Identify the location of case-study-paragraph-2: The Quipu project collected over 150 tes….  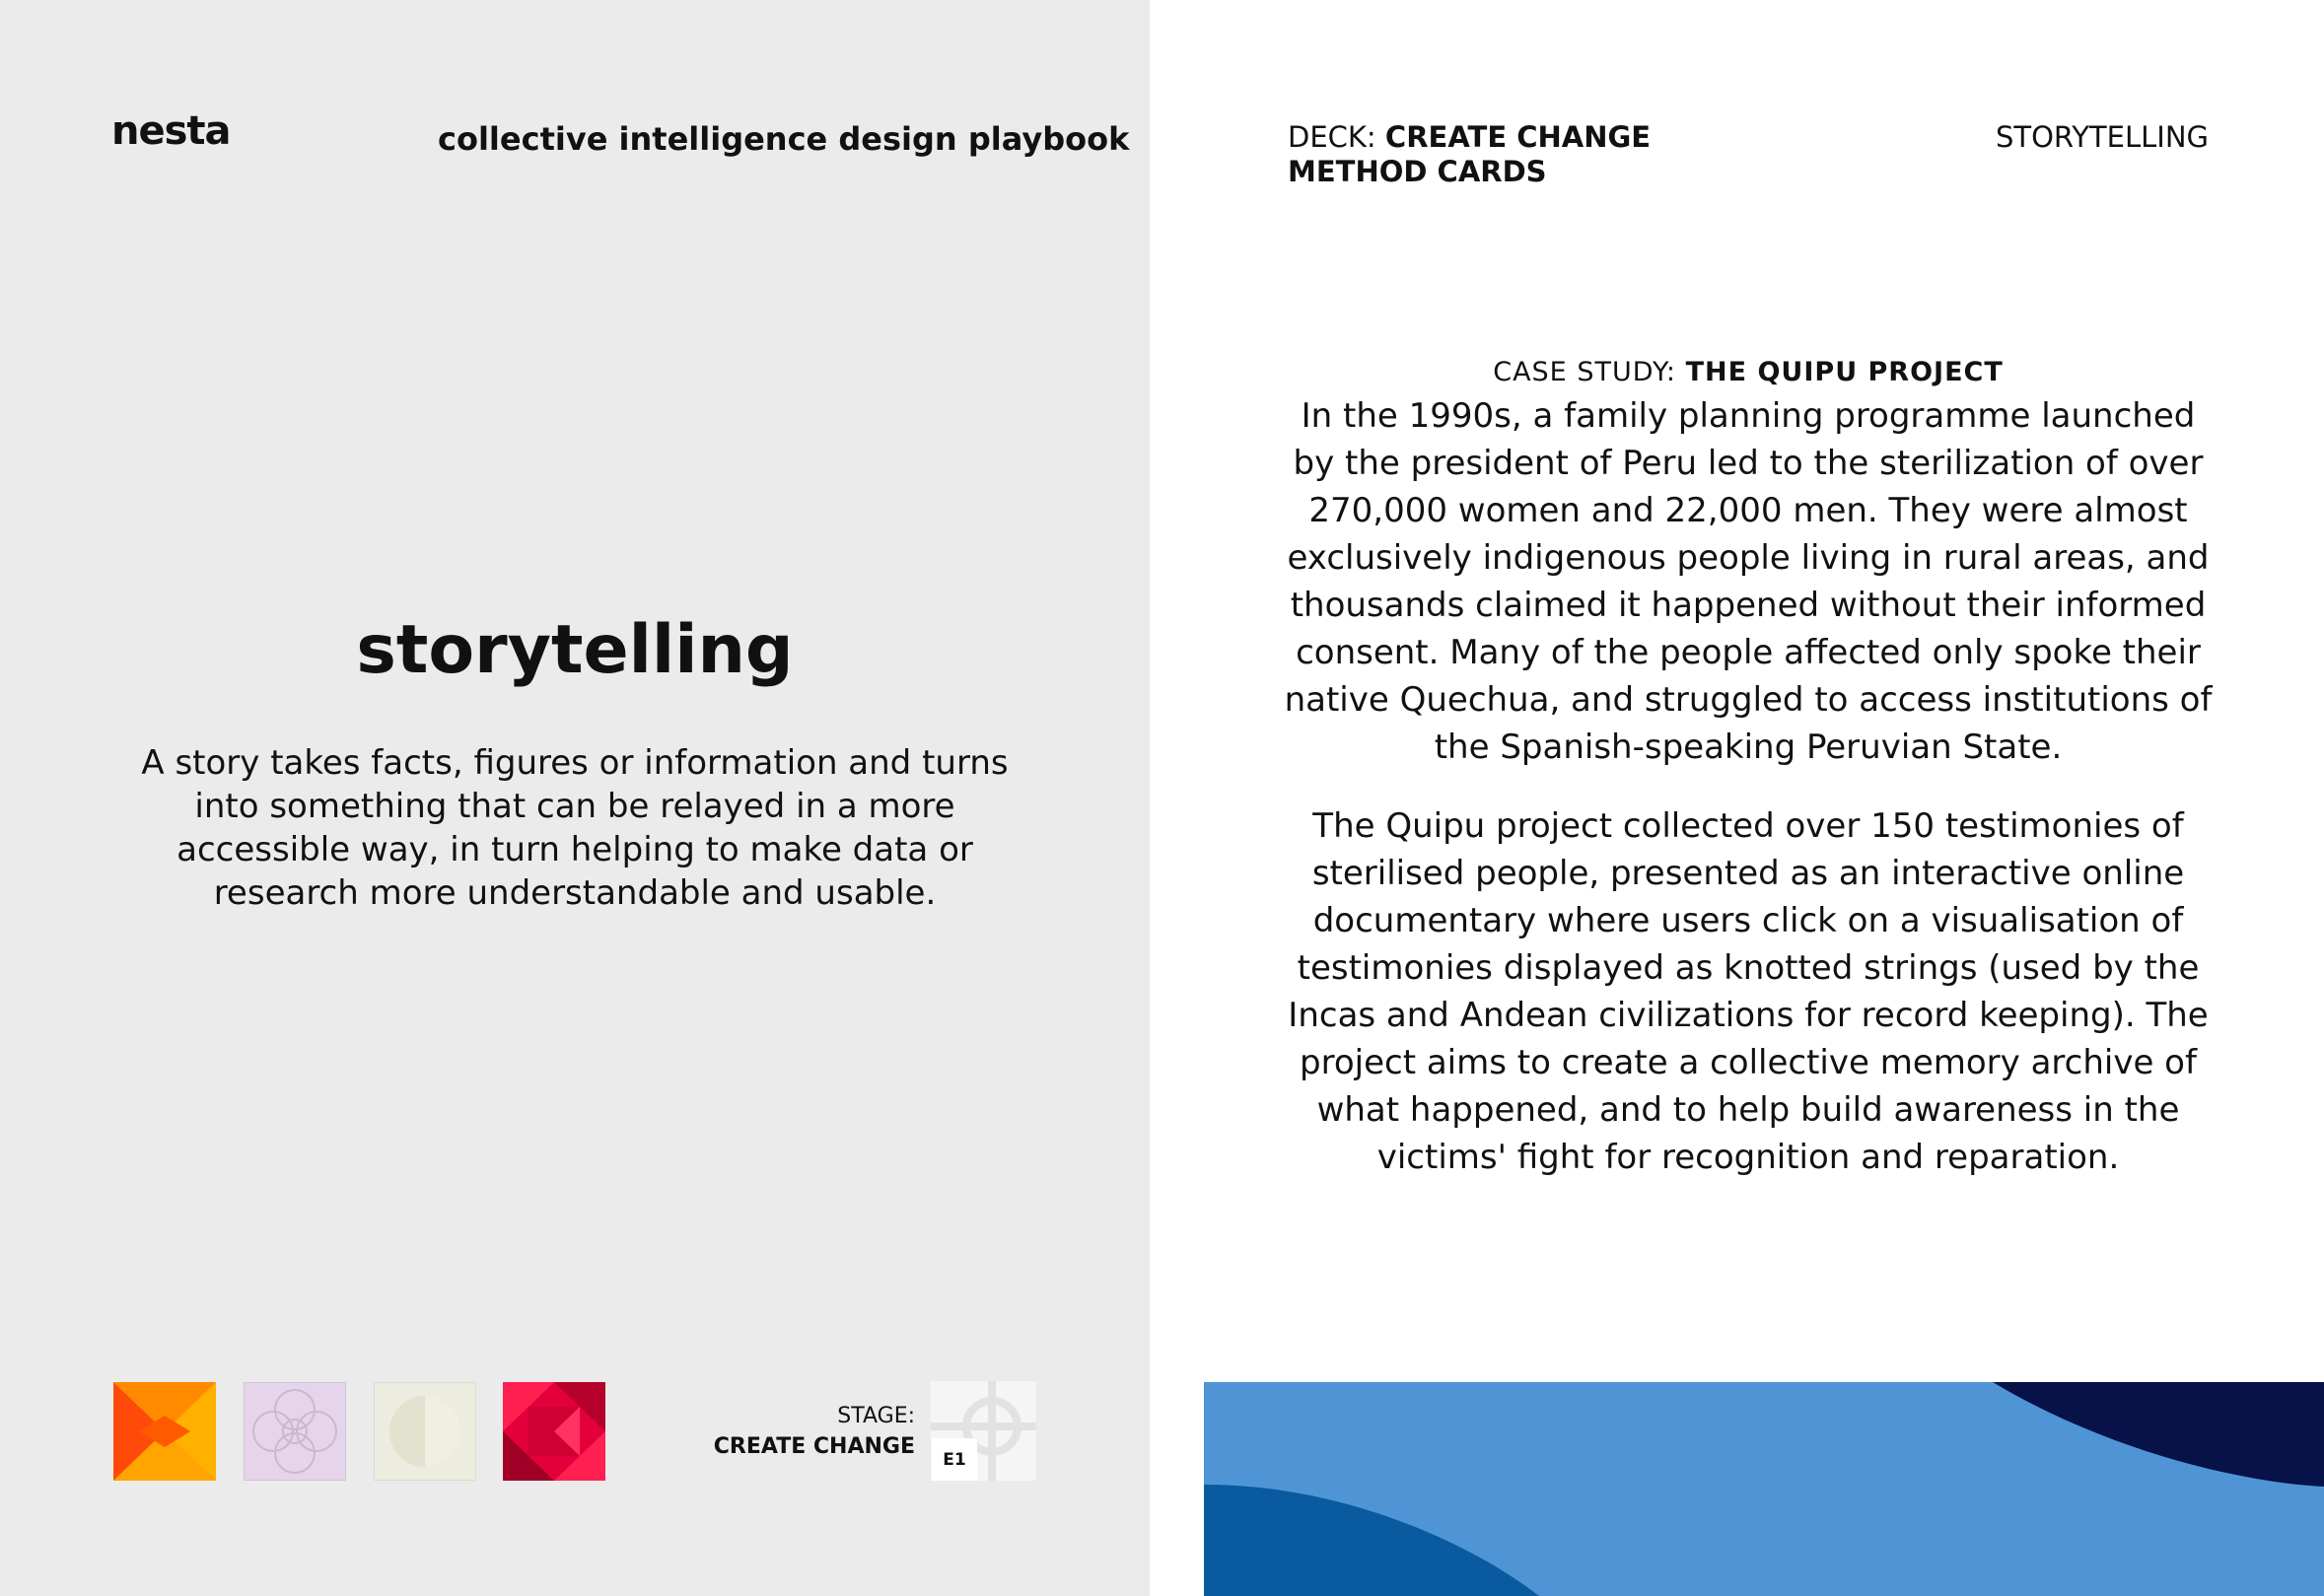
(1748, 991).